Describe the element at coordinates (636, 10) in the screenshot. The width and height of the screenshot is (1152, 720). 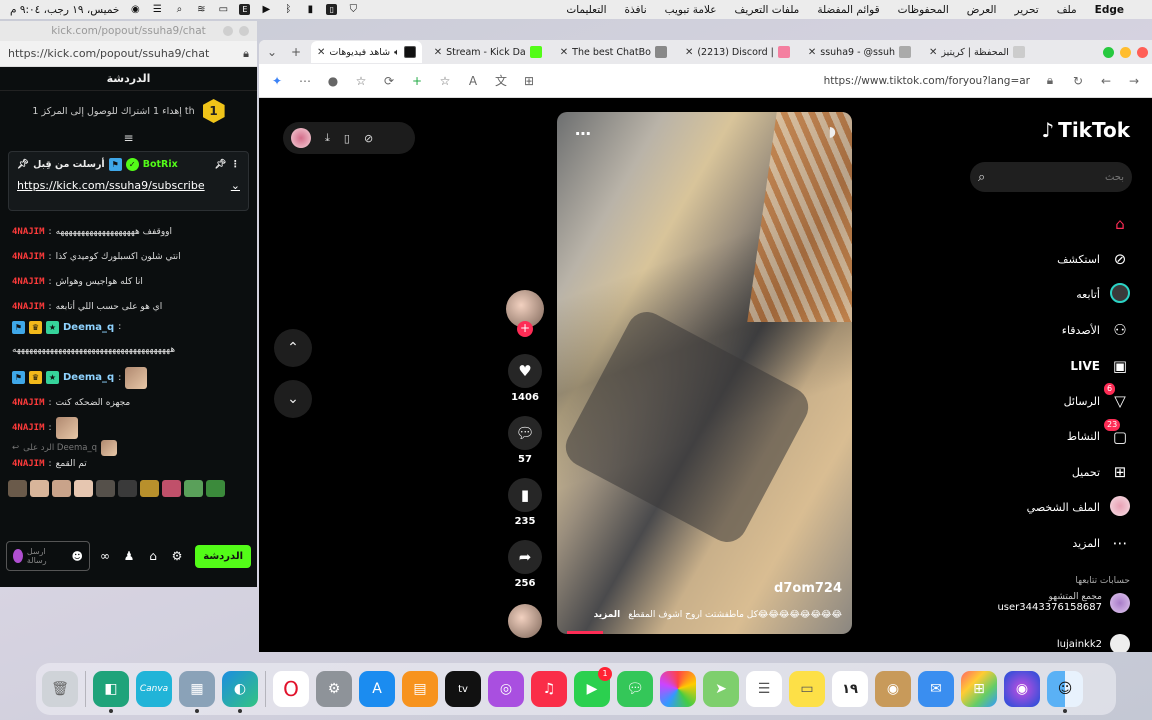
I see `menu-window: نافذة` at that location.